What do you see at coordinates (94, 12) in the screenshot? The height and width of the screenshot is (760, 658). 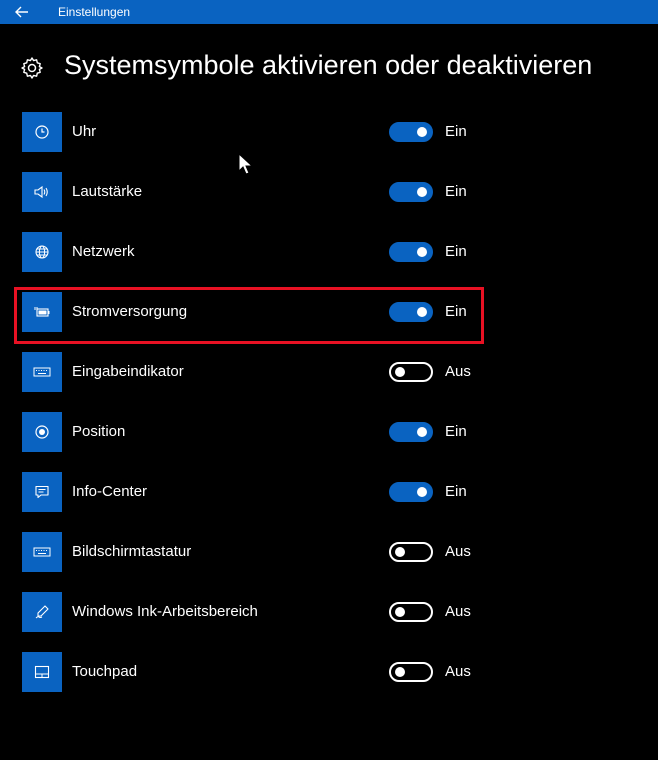 I see `app-title: Einstellungen` at bounding box center [94, 12].